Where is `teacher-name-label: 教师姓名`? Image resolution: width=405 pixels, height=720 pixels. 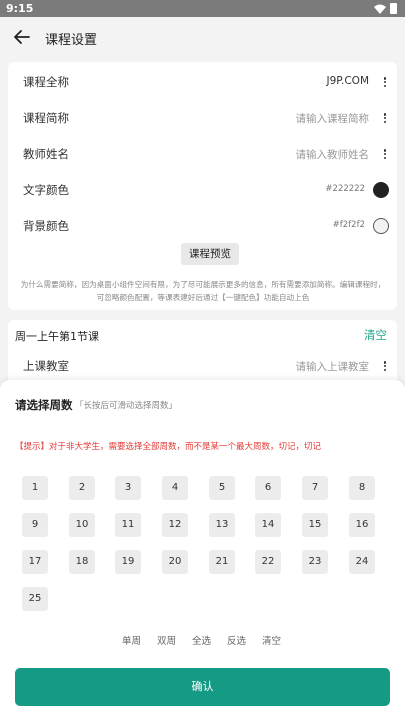 teacher-name-label: 教师姓名 is located at coordinates (46, 154).